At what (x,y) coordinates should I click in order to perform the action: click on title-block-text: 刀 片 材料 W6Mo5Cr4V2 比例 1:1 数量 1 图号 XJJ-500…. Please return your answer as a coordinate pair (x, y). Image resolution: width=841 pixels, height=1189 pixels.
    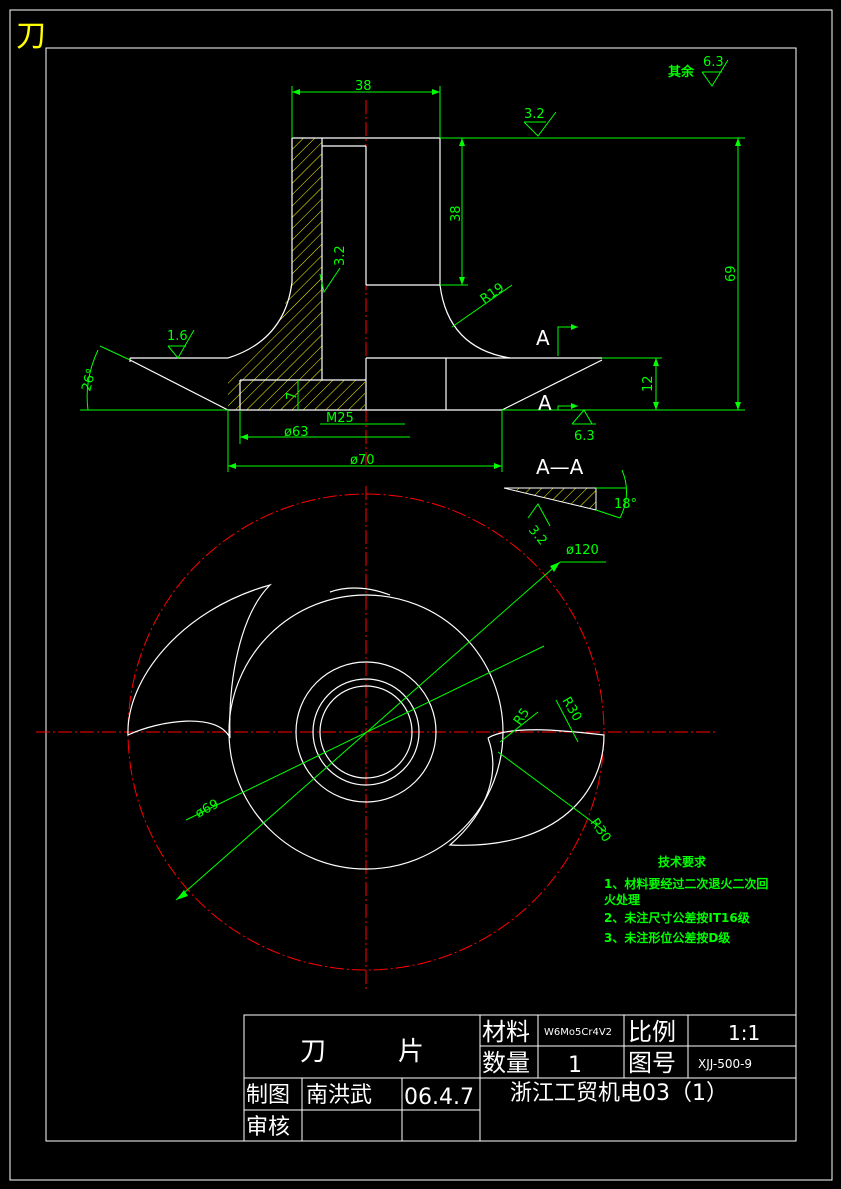
    Looking at the image, I should click on (503, 1079).